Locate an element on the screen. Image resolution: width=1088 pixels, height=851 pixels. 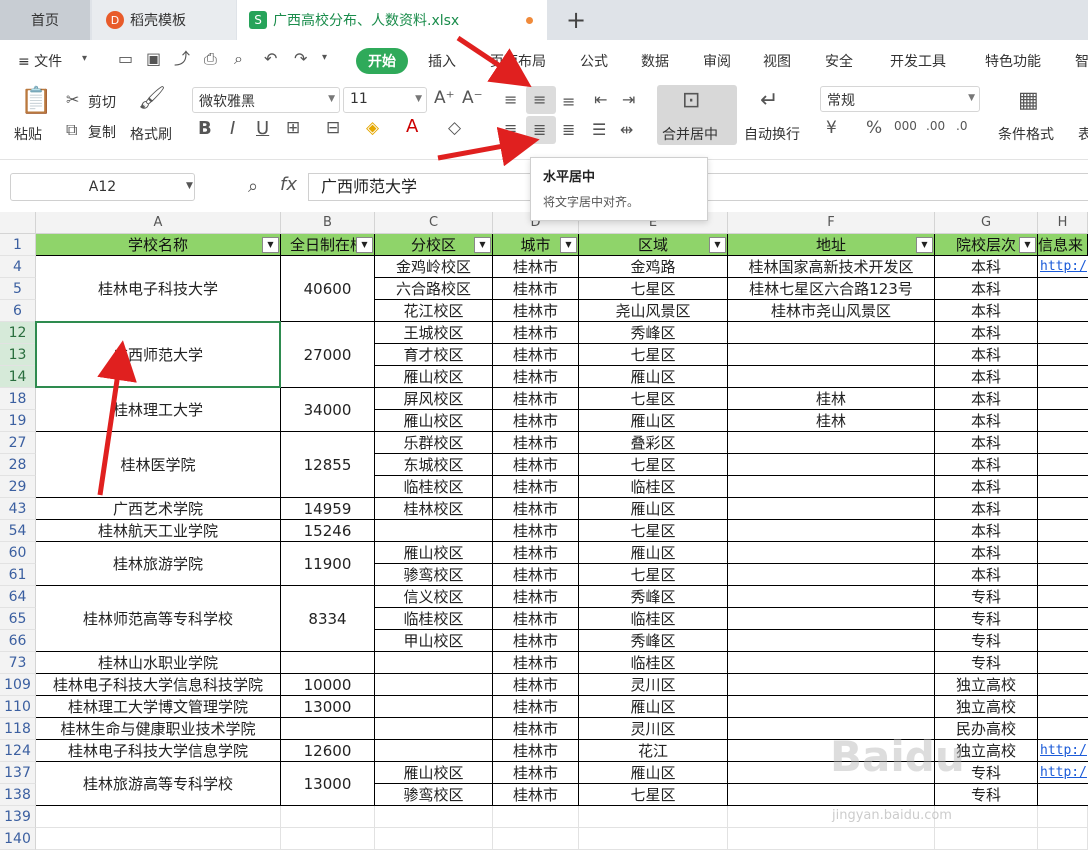
align-middle-icon: ≡ is located at coordinates (539, 100).